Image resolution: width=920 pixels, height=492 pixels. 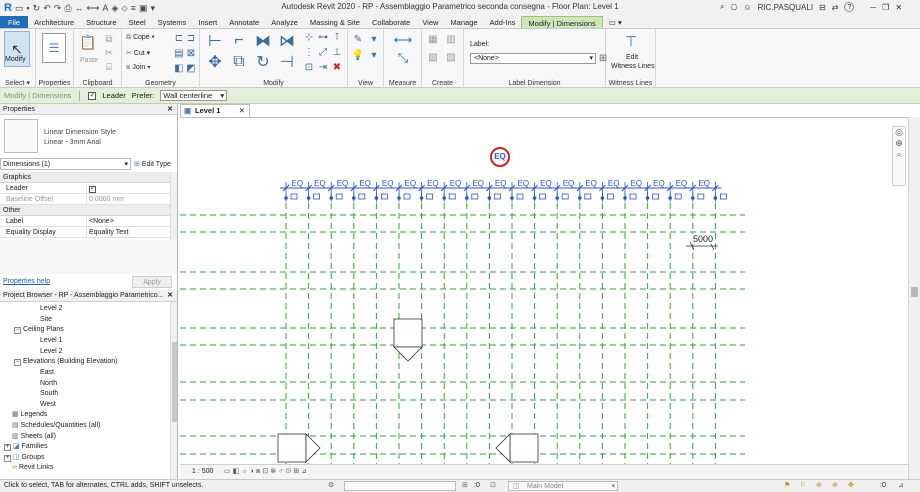 I want to click on tree-item-groups: + ◫ Groups, so click(x=24, y=458).